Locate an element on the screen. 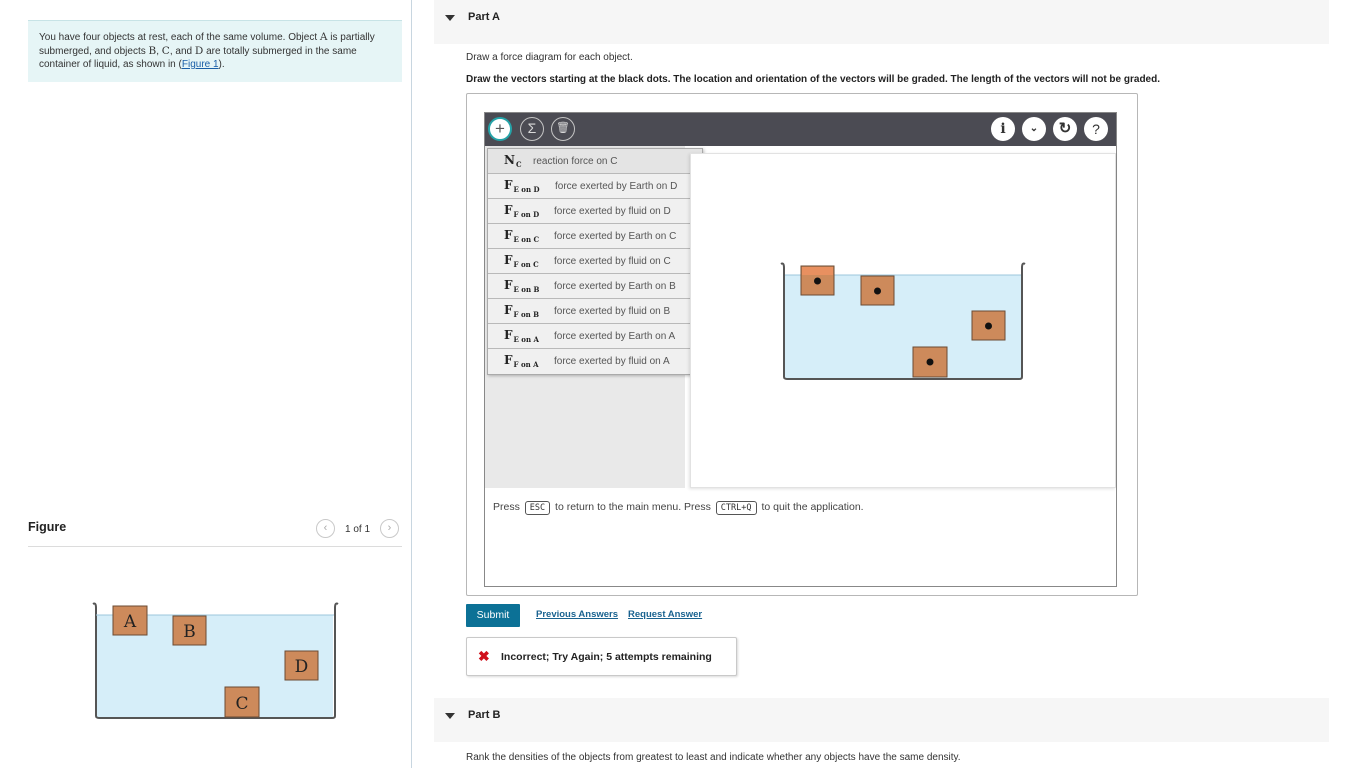 Image resolution: width=1366 pixels, height=768 pixels. menu-symbol: FE on D is located at coordinates (522, 186).